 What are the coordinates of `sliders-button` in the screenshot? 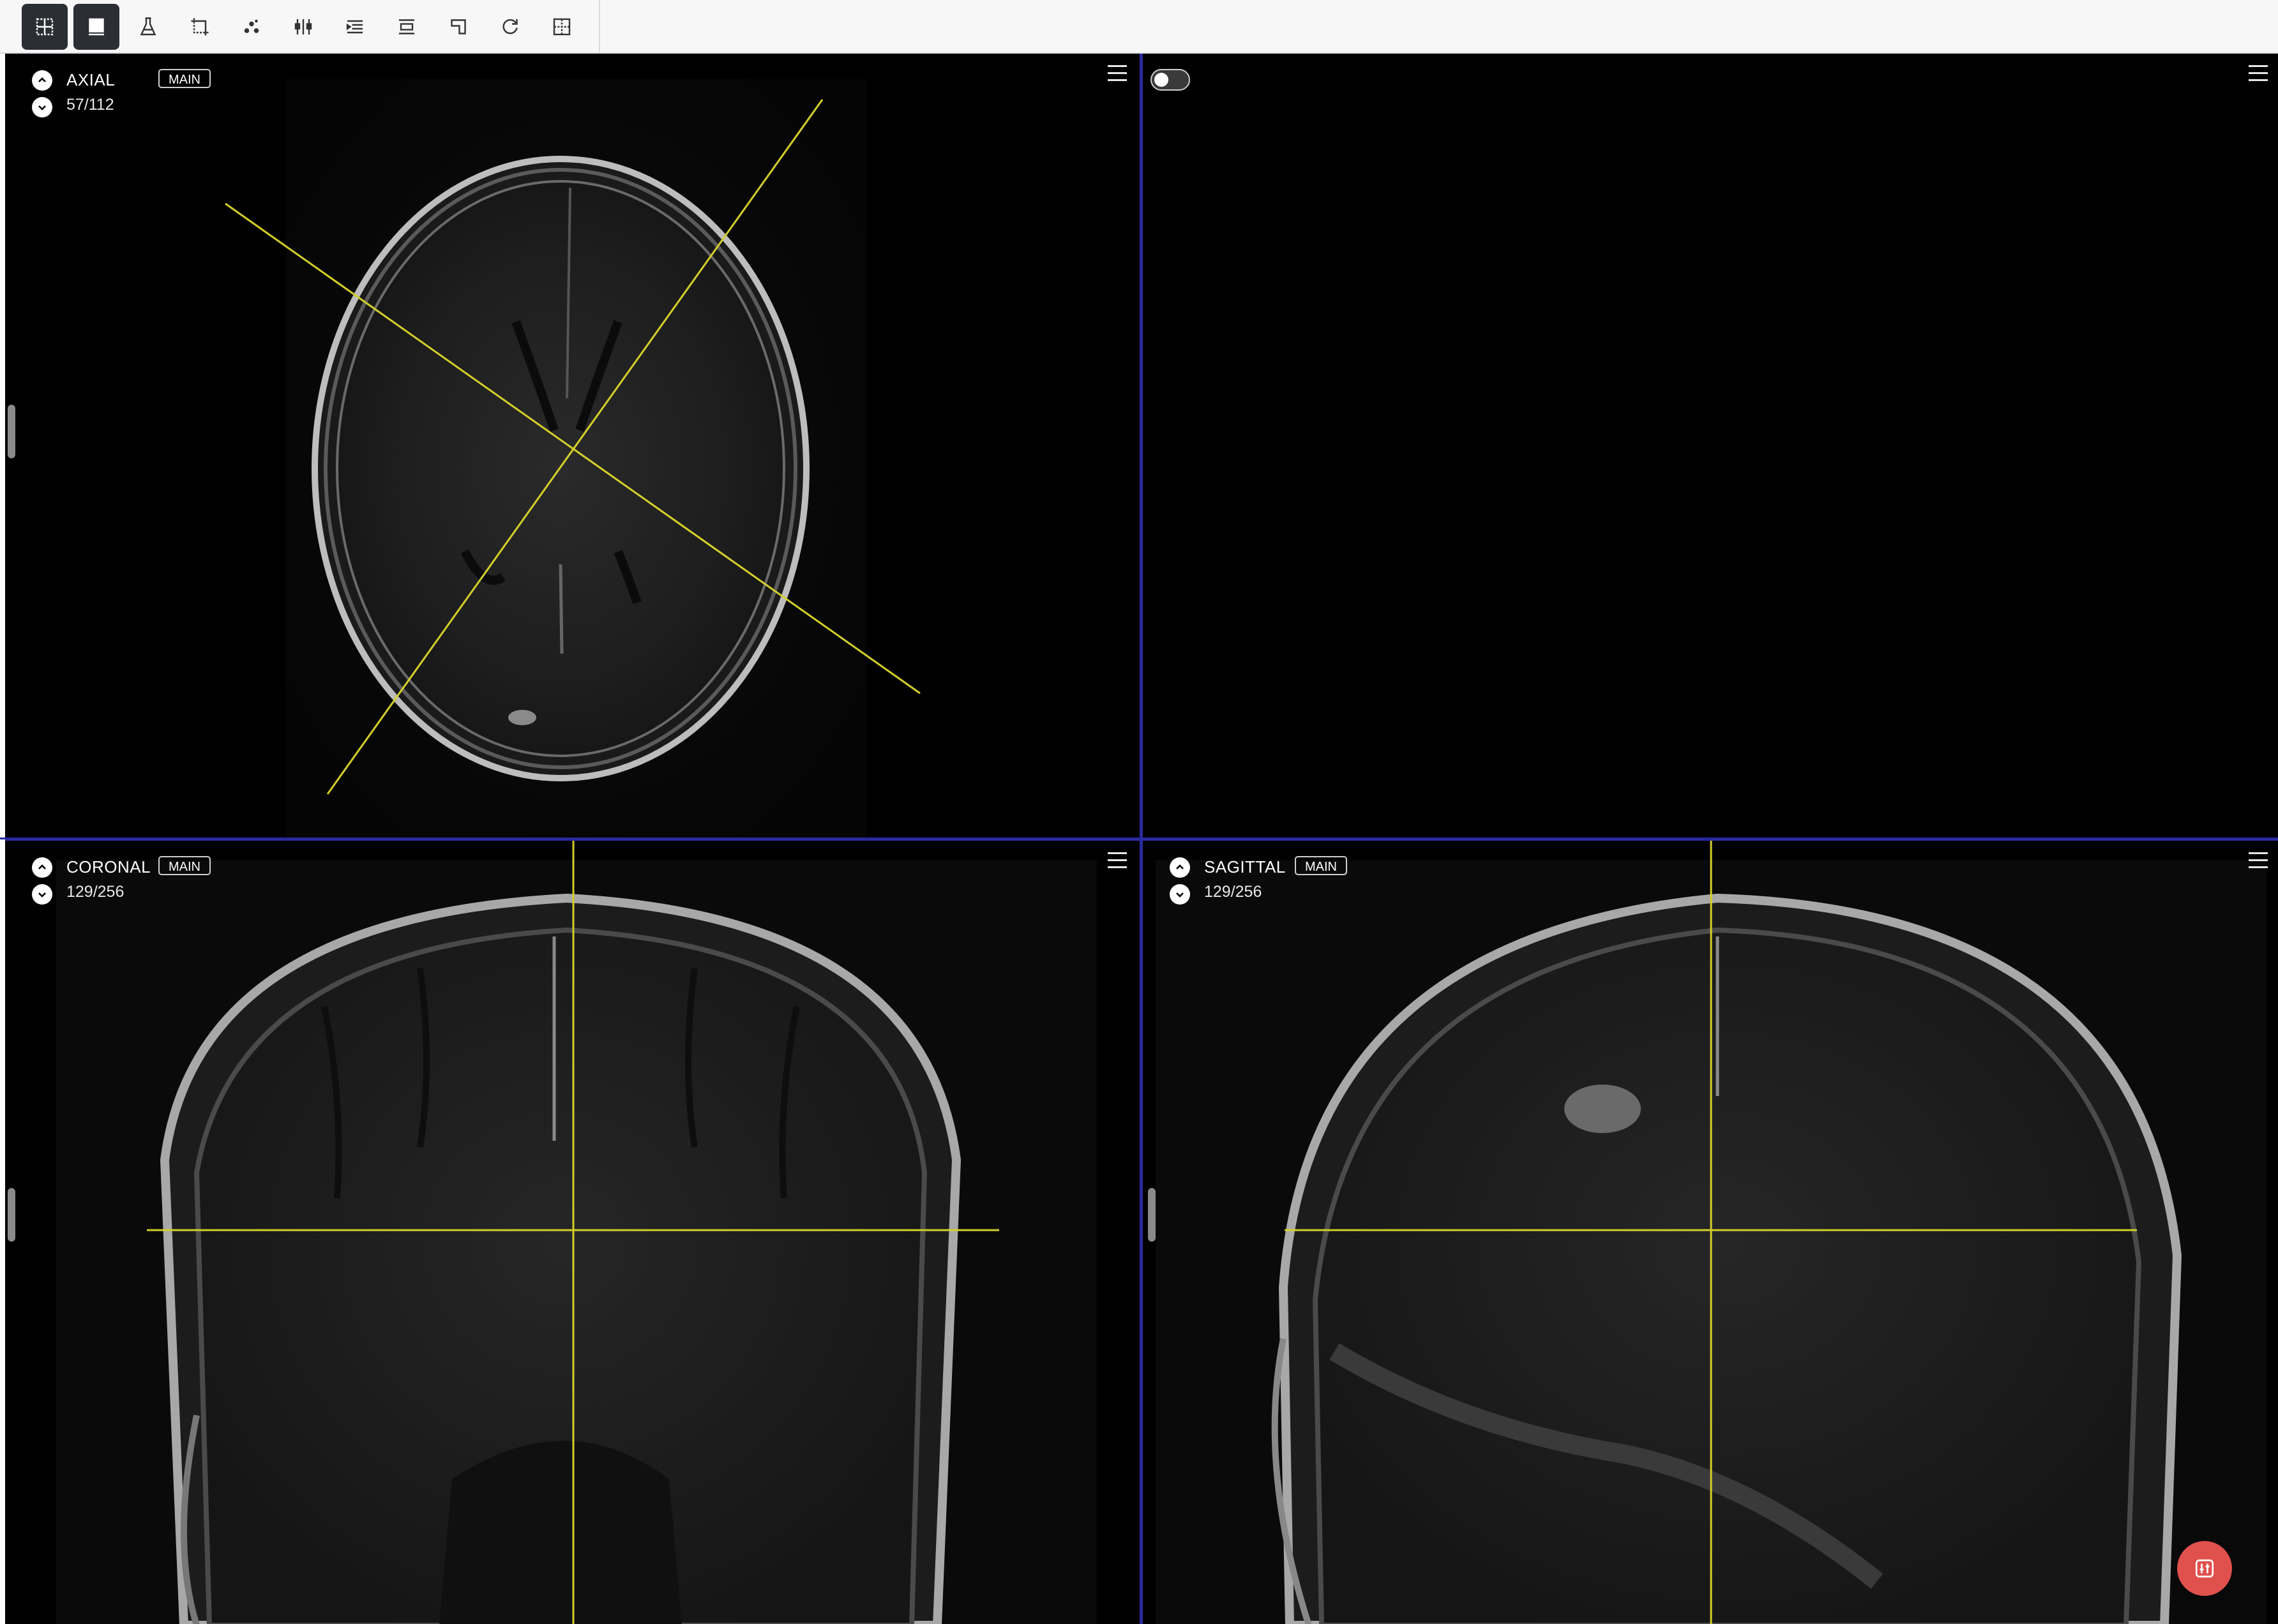 It's located at (303, 27).